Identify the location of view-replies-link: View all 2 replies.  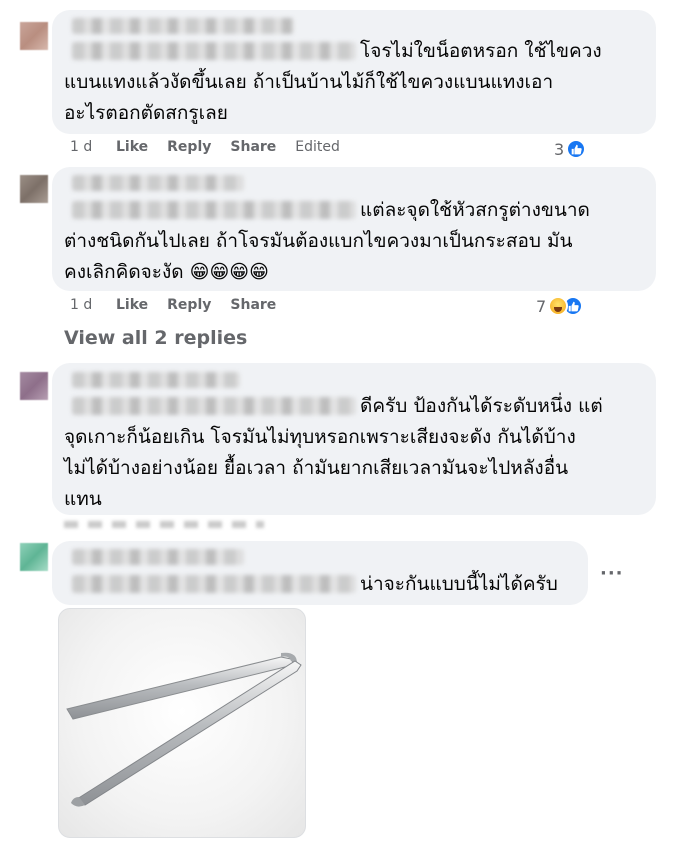
(155, 338).